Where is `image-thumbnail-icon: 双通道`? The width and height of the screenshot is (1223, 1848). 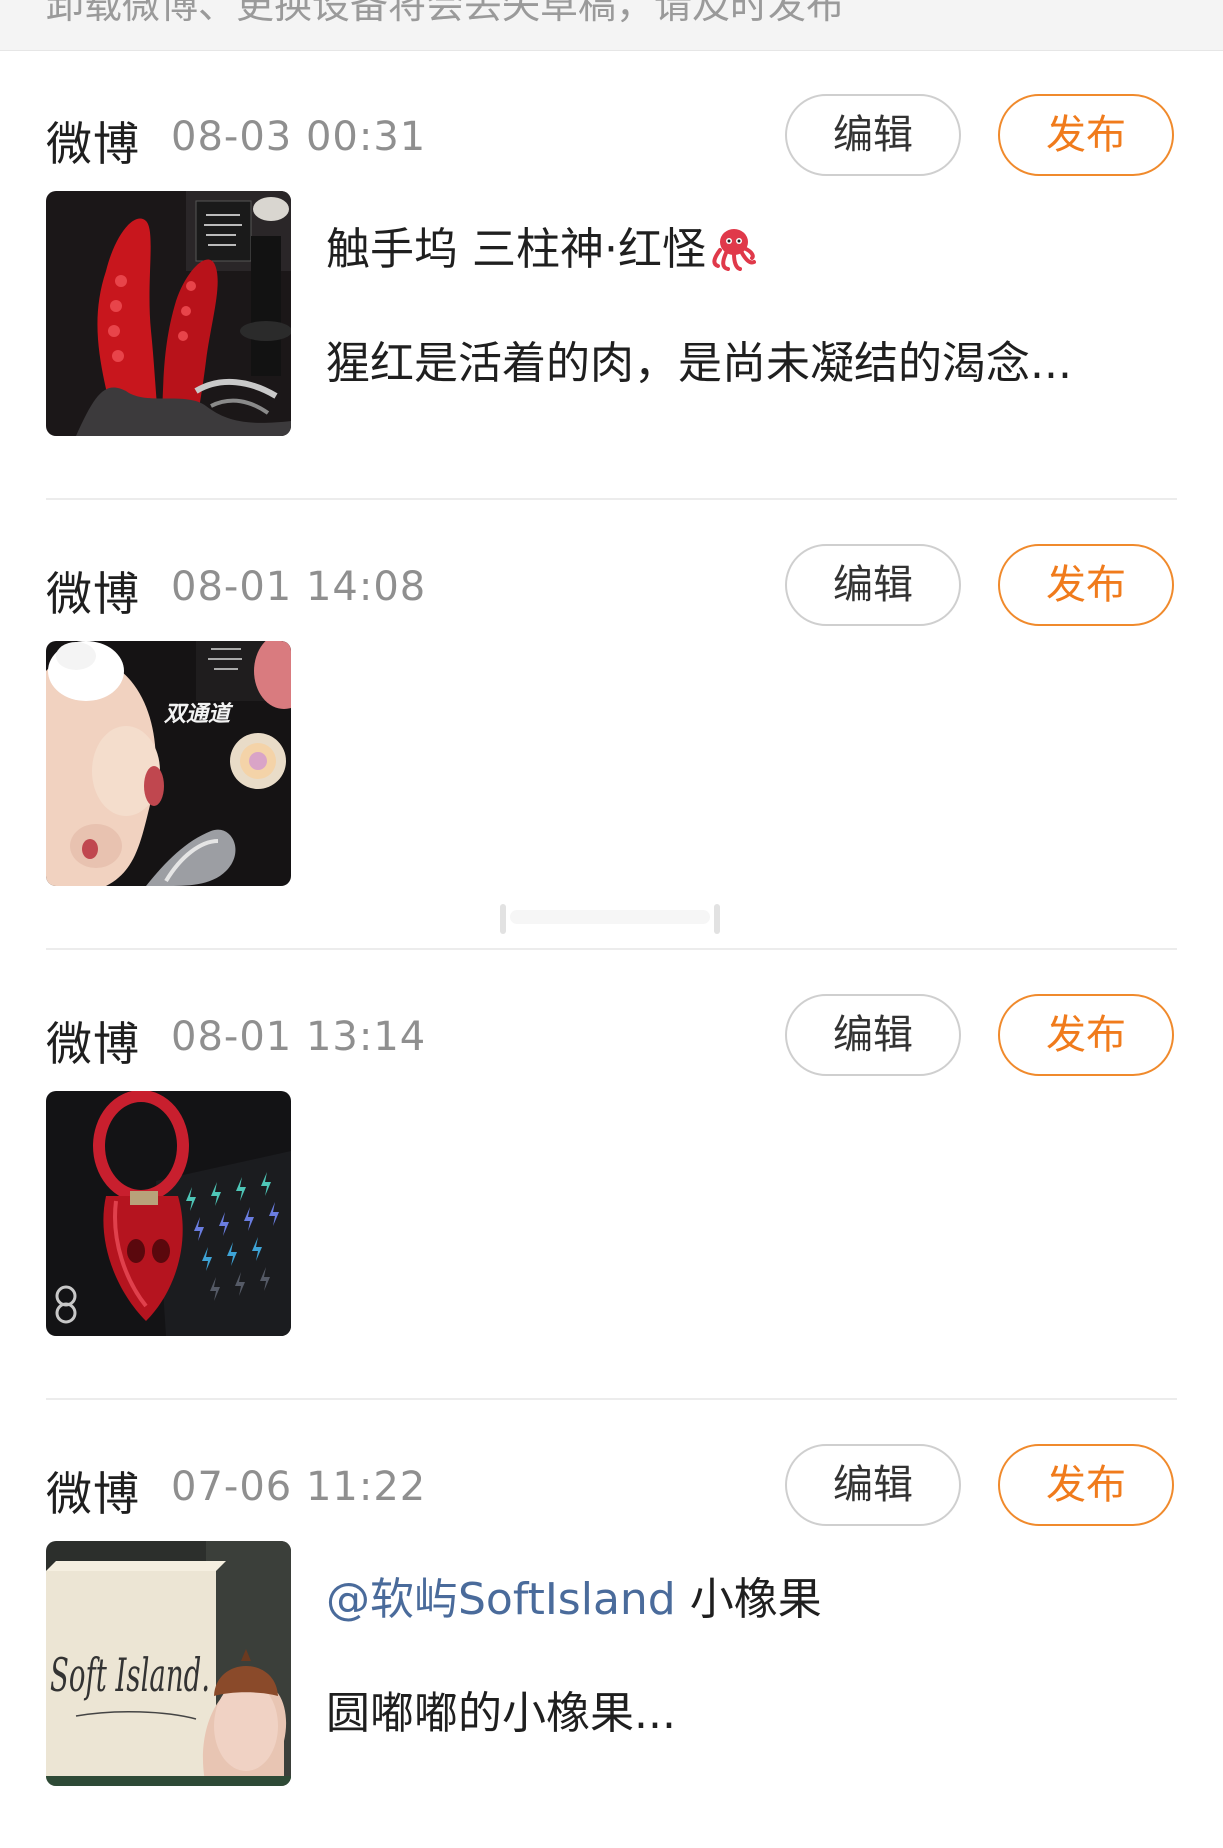 image-thumbnail-icon: 双通道 is located at coordinates (168, 763).